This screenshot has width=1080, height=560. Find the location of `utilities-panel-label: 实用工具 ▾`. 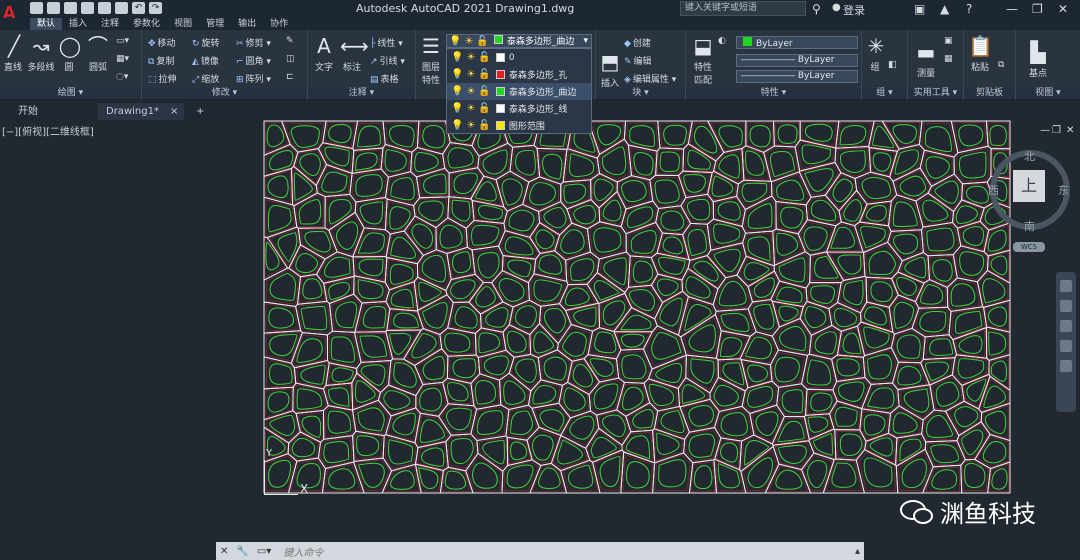

utilities-panel-label: 实用工具 ▾ is located at coordinates (935, 93).